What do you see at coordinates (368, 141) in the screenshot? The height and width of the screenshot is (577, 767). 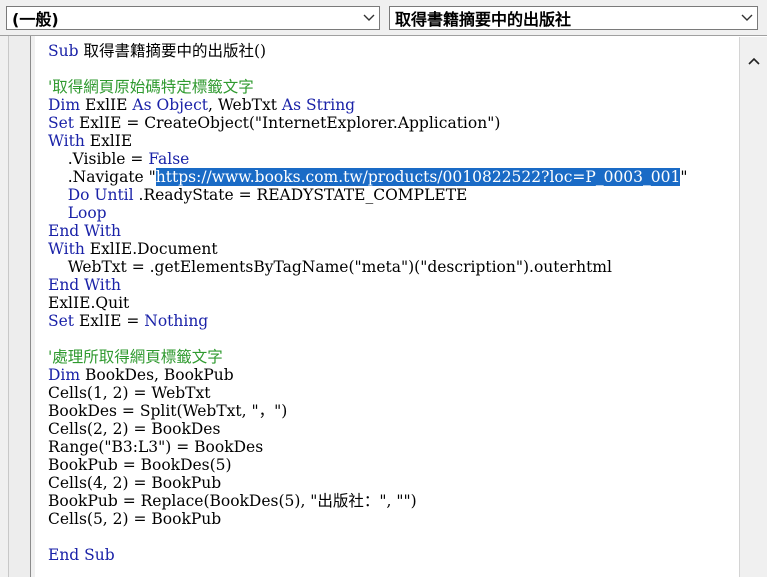 I see `code-line: With ExlIE` at bounding box center [368, 141].